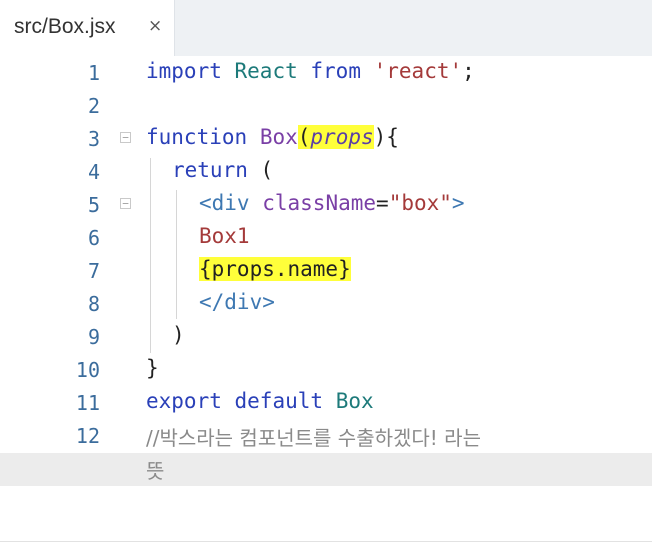 The height and width of the screenshot is (545, 652). I want to click on tab-title: src/Box.jsx, so click(65, 26).